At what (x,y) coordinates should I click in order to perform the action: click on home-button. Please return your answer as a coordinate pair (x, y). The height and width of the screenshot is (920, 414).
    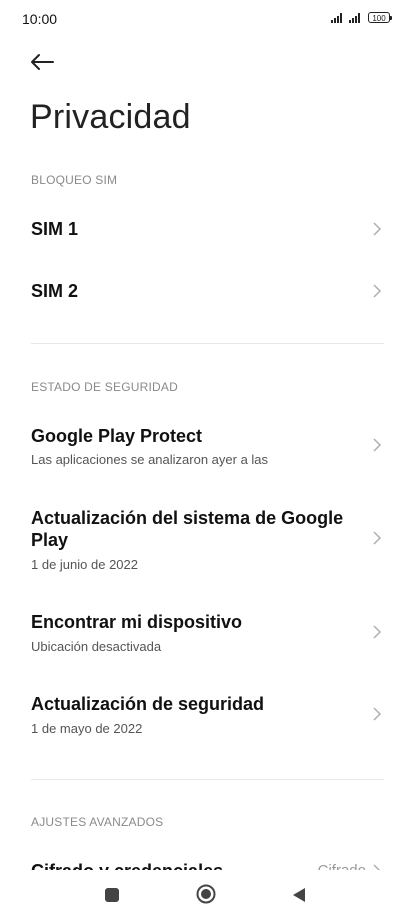
    Looking at the image, I should click on (206, 894).